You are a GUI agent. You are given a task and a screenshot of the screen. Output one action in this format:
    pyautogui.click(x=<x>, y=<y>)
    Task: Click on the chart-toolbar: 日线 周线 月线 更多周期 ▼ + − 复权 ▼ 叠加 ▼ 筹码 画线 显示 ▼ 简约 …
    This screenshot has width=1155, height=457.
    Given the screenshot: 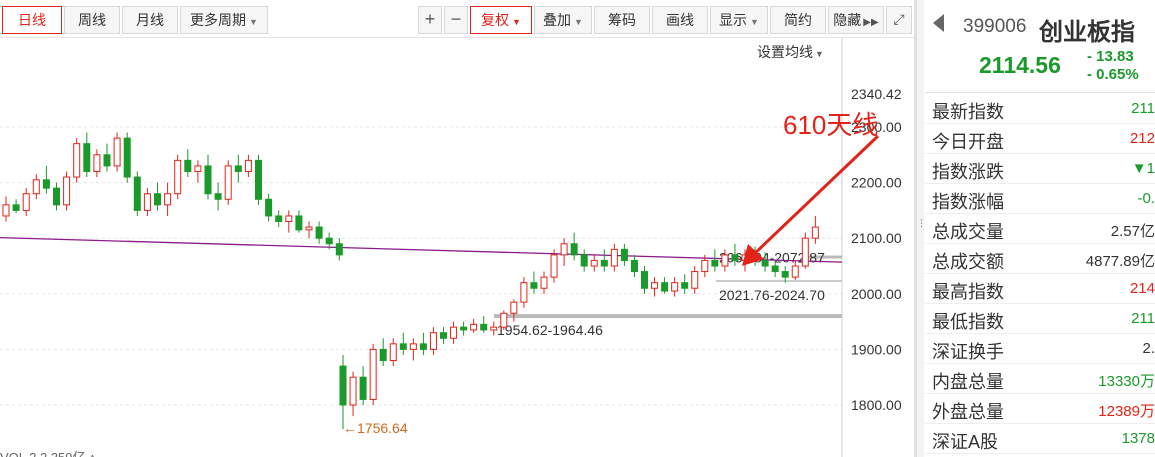 What is the action you would take?
    pyautogui.click(x=458, y=19)
    